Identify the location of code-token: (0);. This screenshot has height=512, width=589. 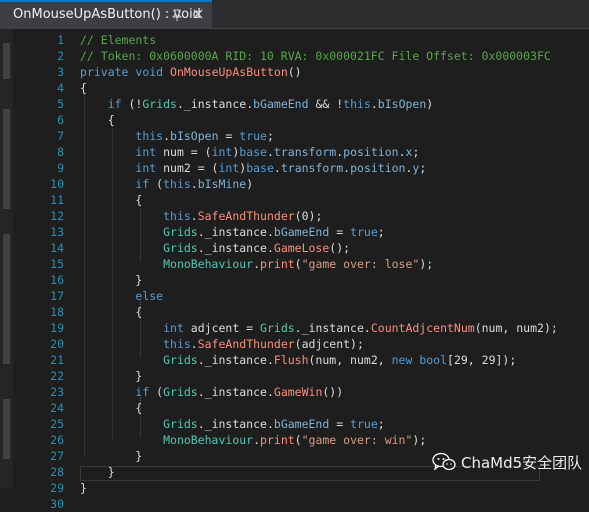
(308, 216).